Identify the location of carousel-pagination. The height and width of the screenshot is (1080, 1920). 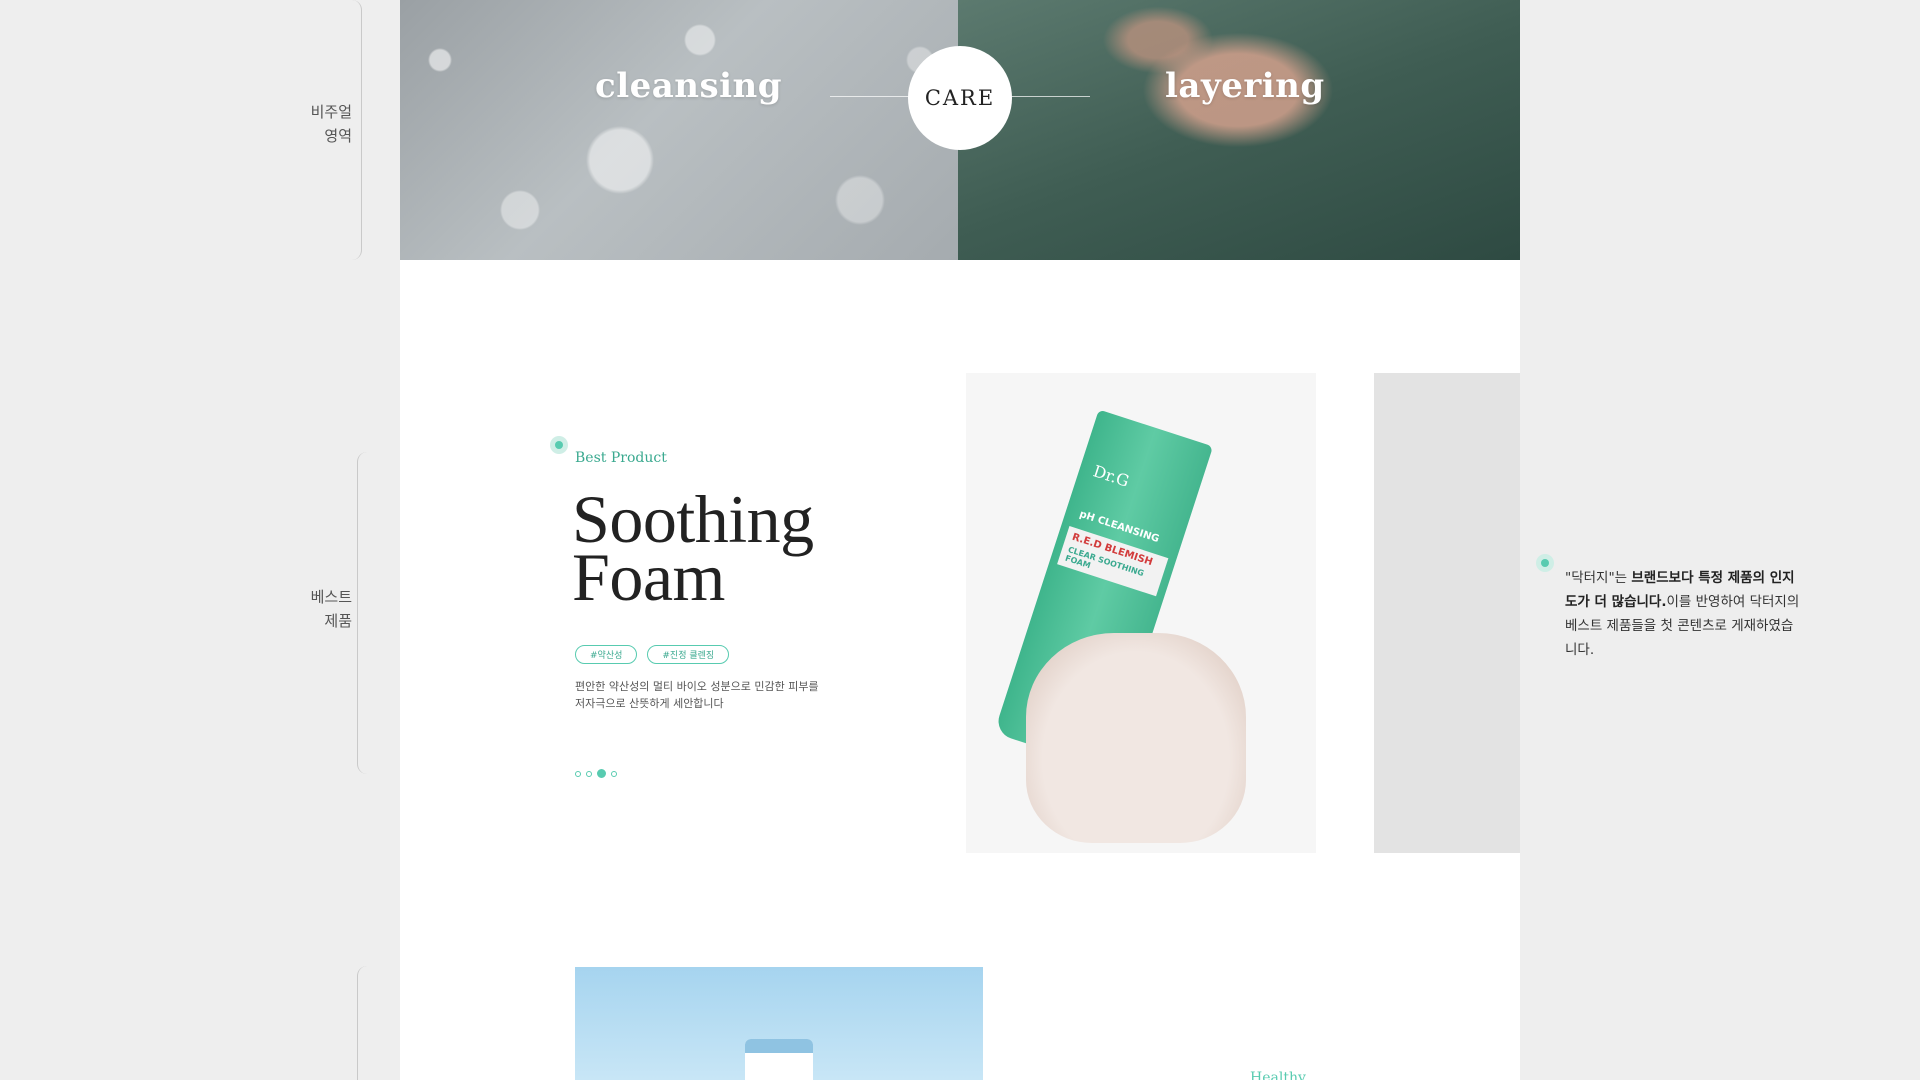
(596, 773).